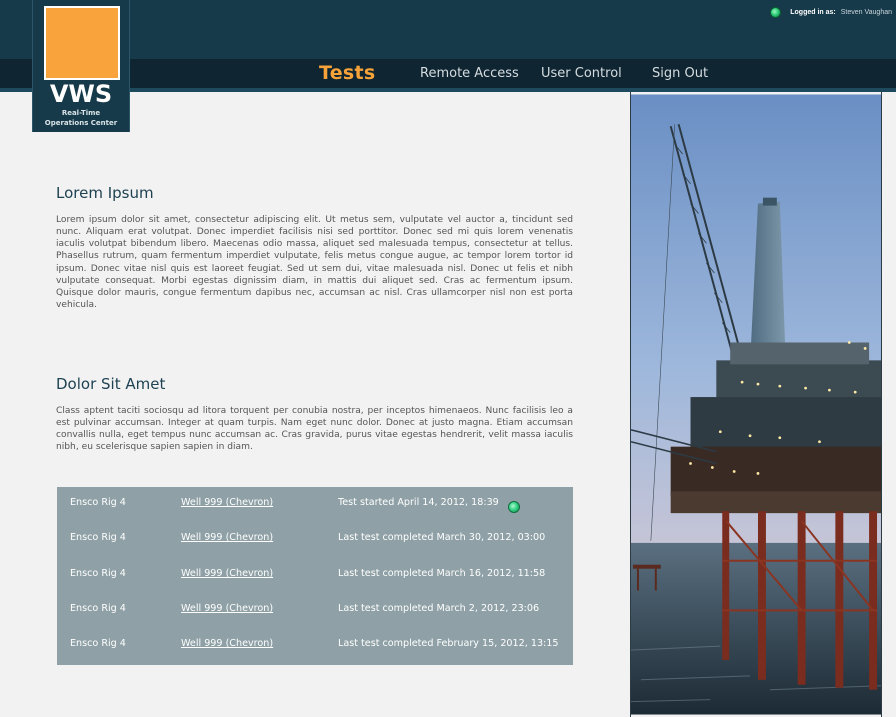 This screenshot has height=717, width=896. What do you see at coordinates (105, 193) in the screenshot?
I see `section-title-lorem-ipsum: Lorem Ipsum` at bounding box center [105, 193].